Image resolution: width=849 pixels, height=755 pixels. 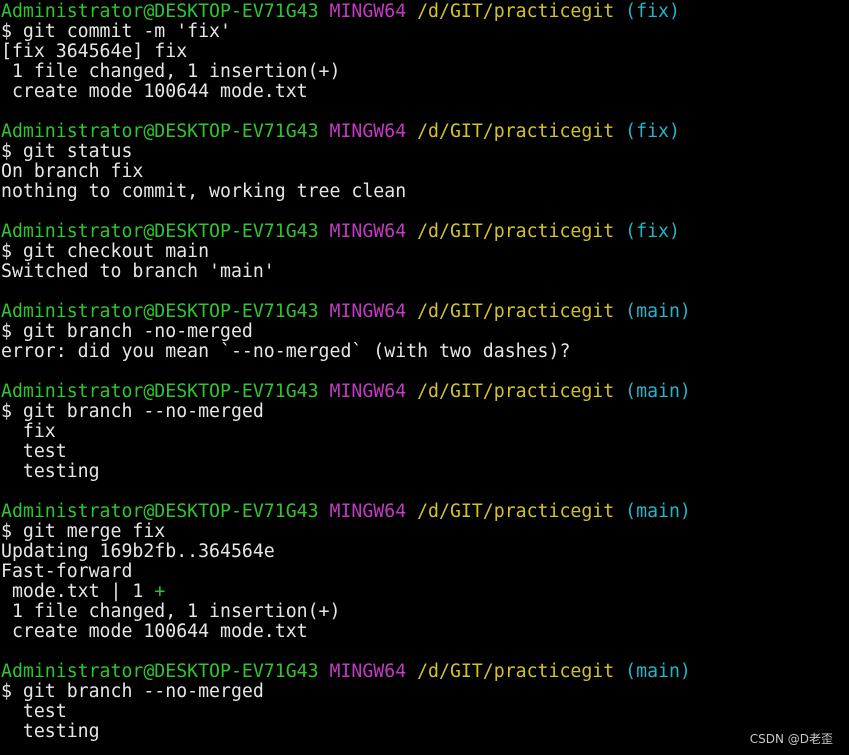 I want to click on output-text: fix, so click(x=28, y=432).